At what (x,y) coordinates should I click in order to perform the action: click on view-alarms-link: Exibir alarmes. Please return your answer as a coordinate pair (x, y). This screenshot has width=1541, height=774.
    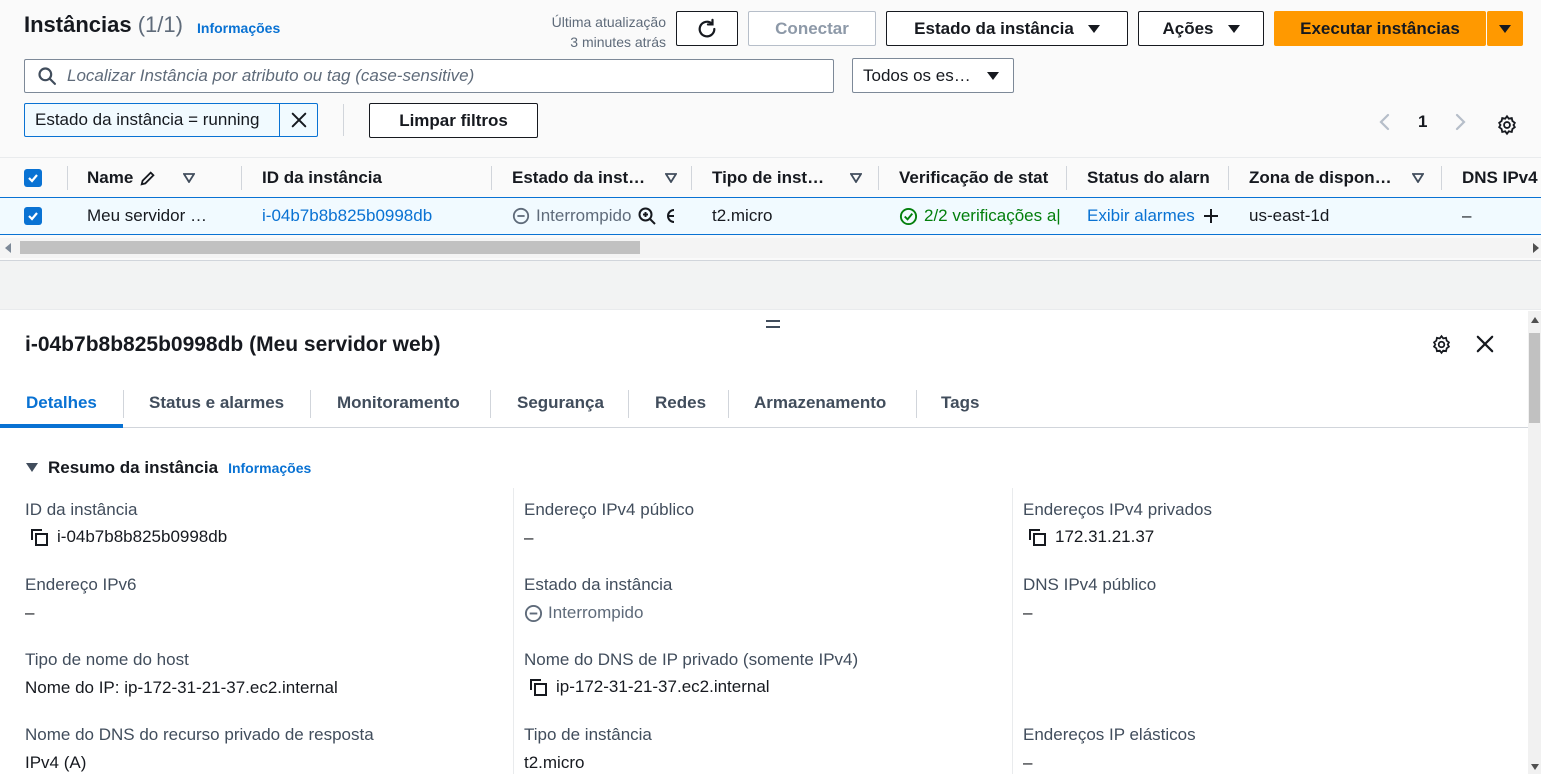
    Looking at the image, I should click on (1141, 216).